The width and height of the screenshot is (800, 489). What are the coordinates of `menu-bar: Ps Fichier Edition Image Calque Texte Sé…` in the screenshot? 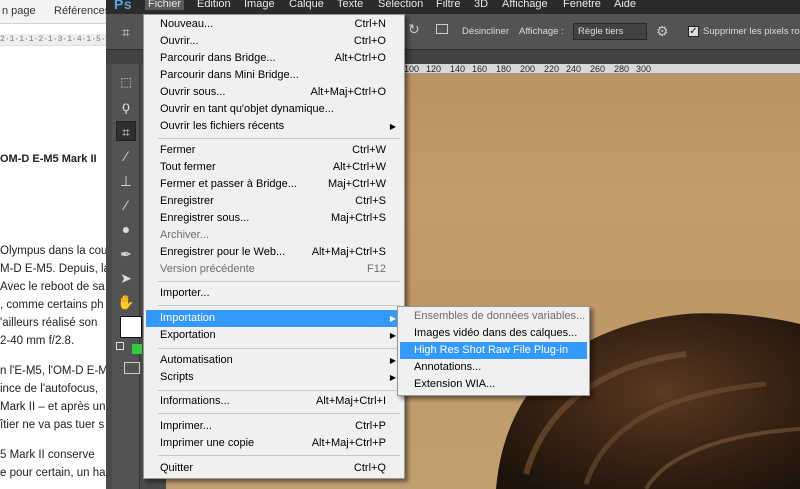 It's located at (453, 7).